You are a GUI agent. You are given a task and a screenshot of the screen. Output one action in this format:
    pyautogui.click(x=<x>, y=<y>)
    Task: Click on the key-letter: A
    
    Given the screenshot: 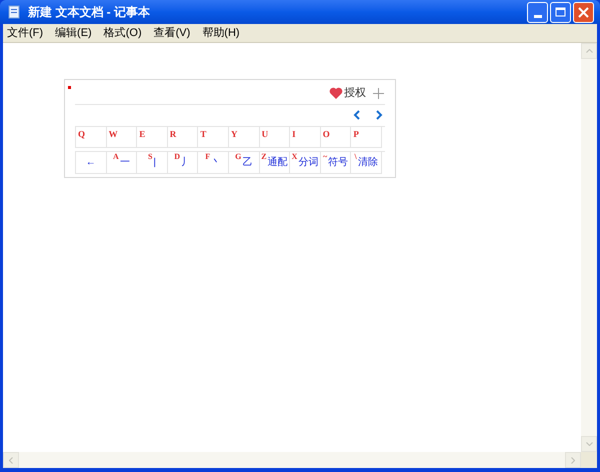 What is the action you would take?
    pyautogui.click(x=116, y=157)
    